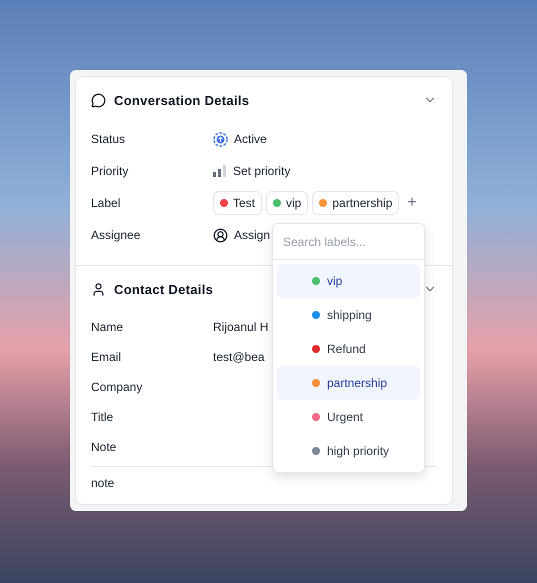 The image size is (537, 583). Describe the element at coordinates (102, 483) in the screenshot. I see `note-text: note` at that location.